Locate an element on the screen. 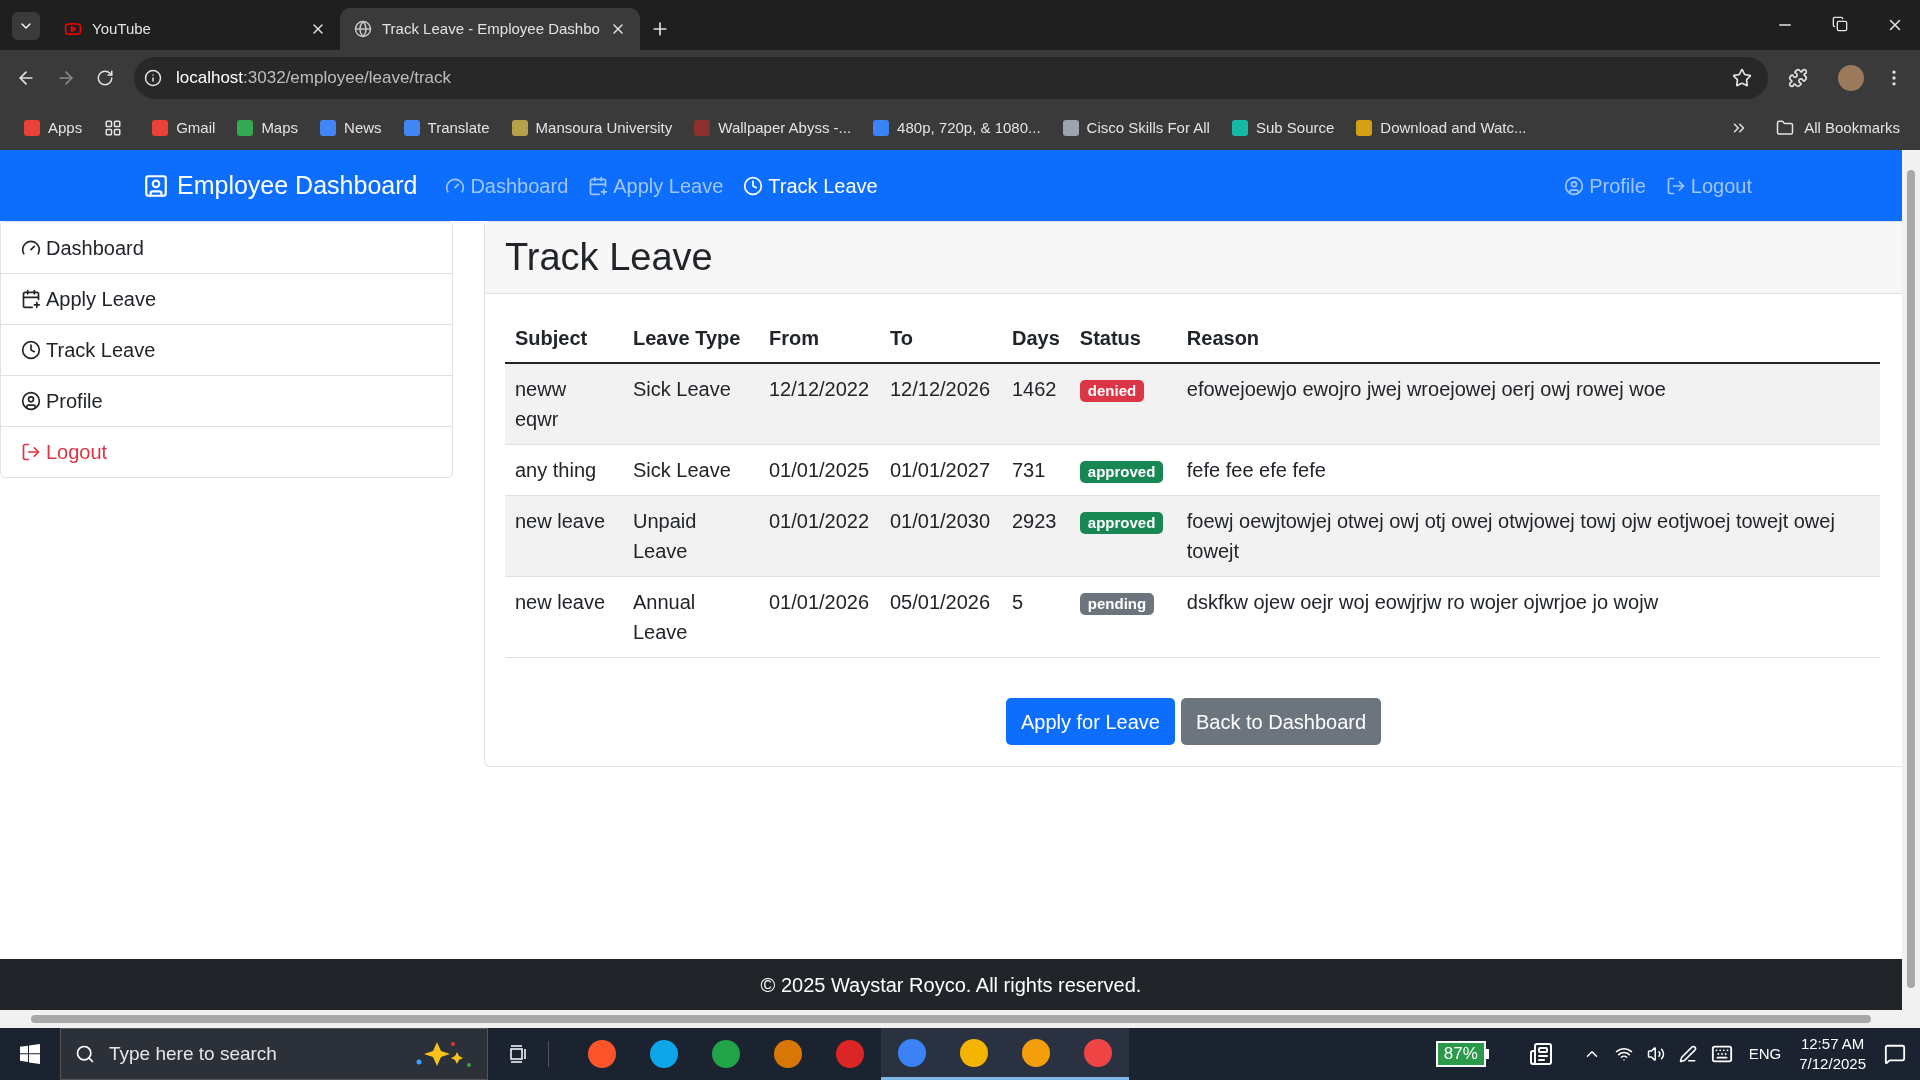 This screenshot has width=1920, height=1080. table-cell: dskfkw ojew oejr woj eowjrjw ro wojer ojwrjoe jo wojw is located at coordinates (1528, 617).